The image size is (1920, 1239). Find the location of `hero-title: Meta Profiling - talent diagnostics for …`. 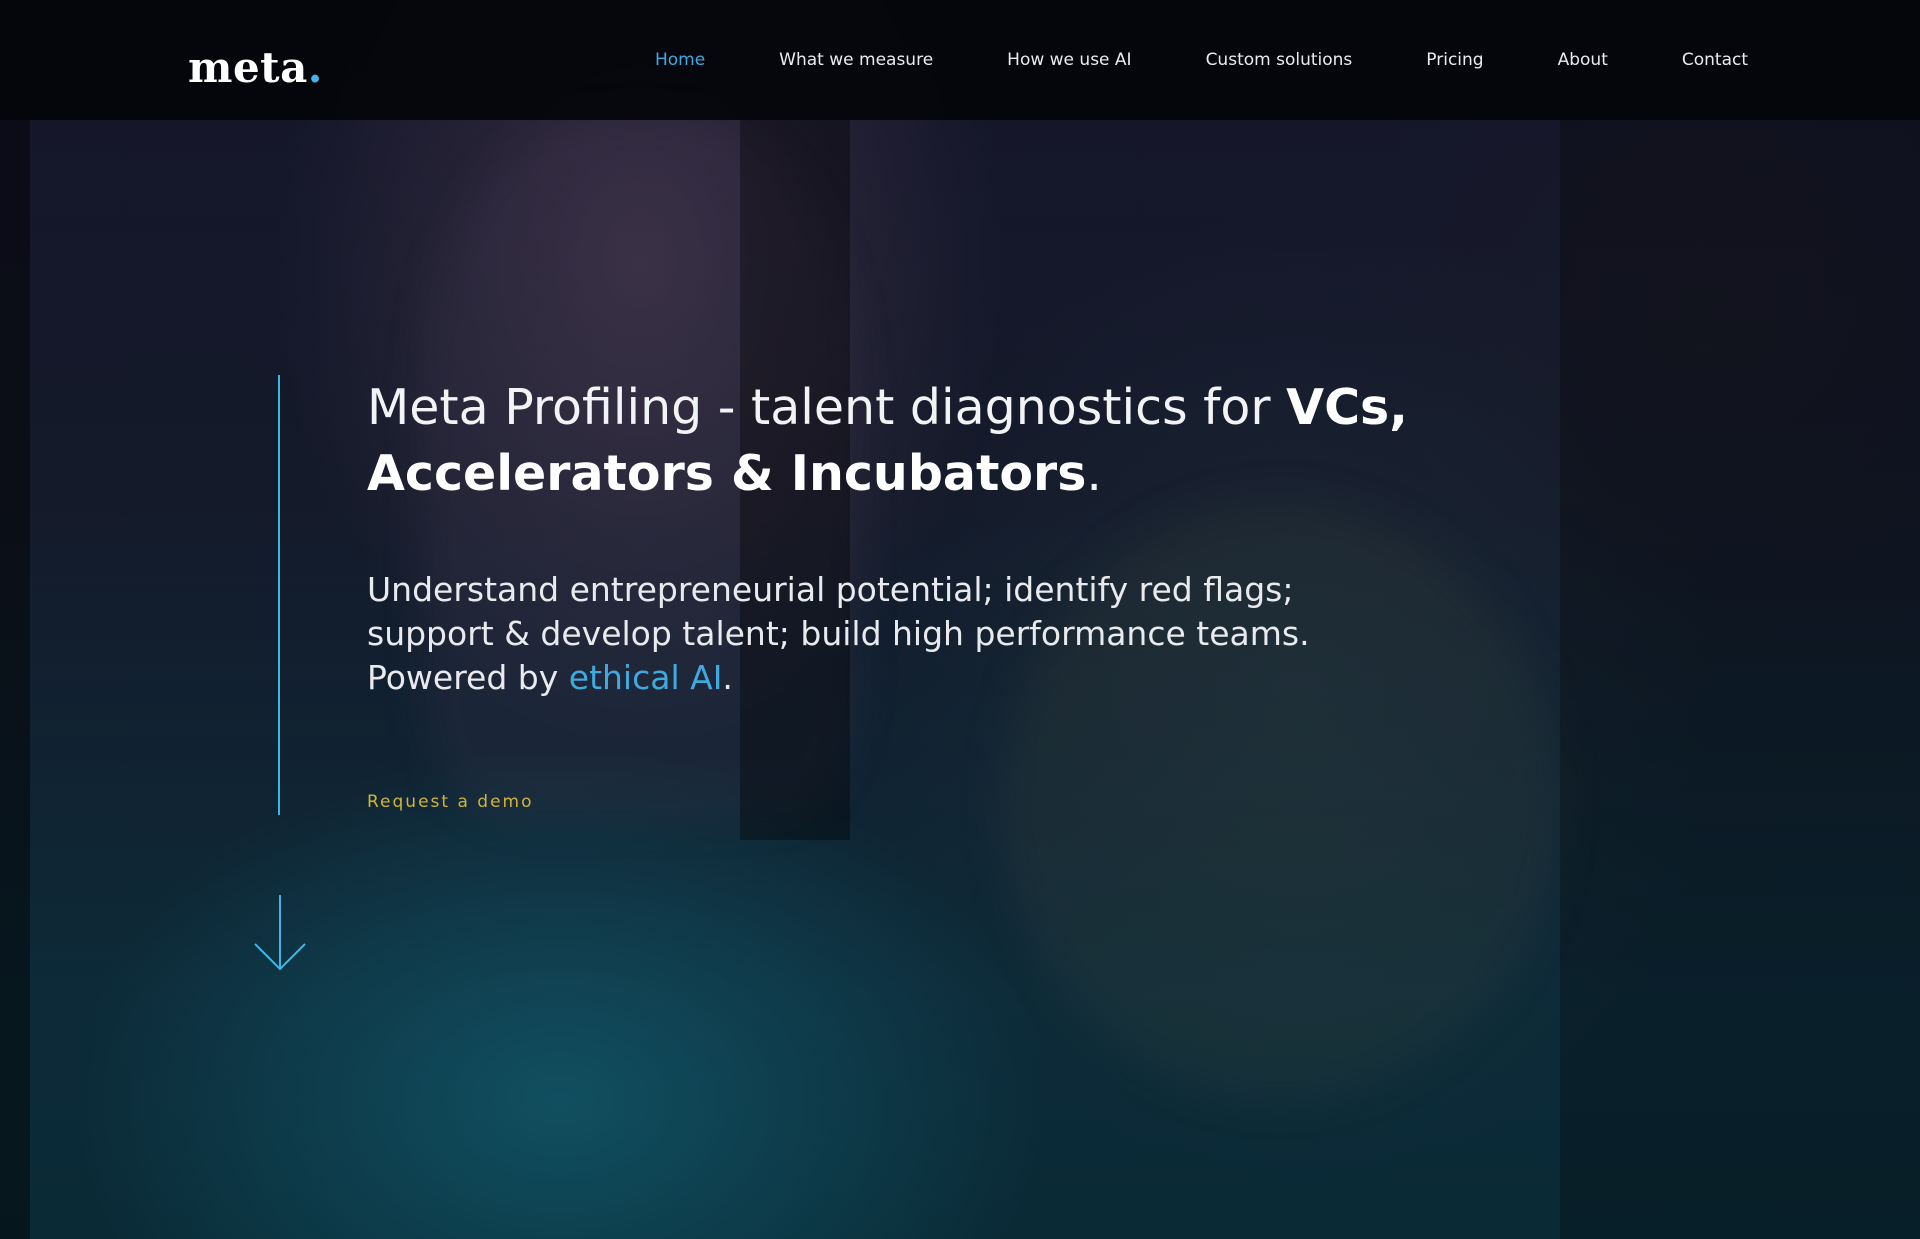

hero-title: Meta Profiling - talent diagnostics for … is located at coordinates (917, 441).